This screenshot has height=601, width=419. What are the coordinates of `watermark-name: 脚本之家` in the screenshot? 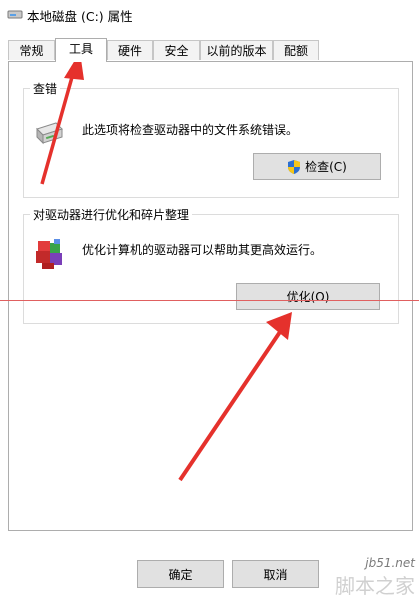 It's located at (375, 586).